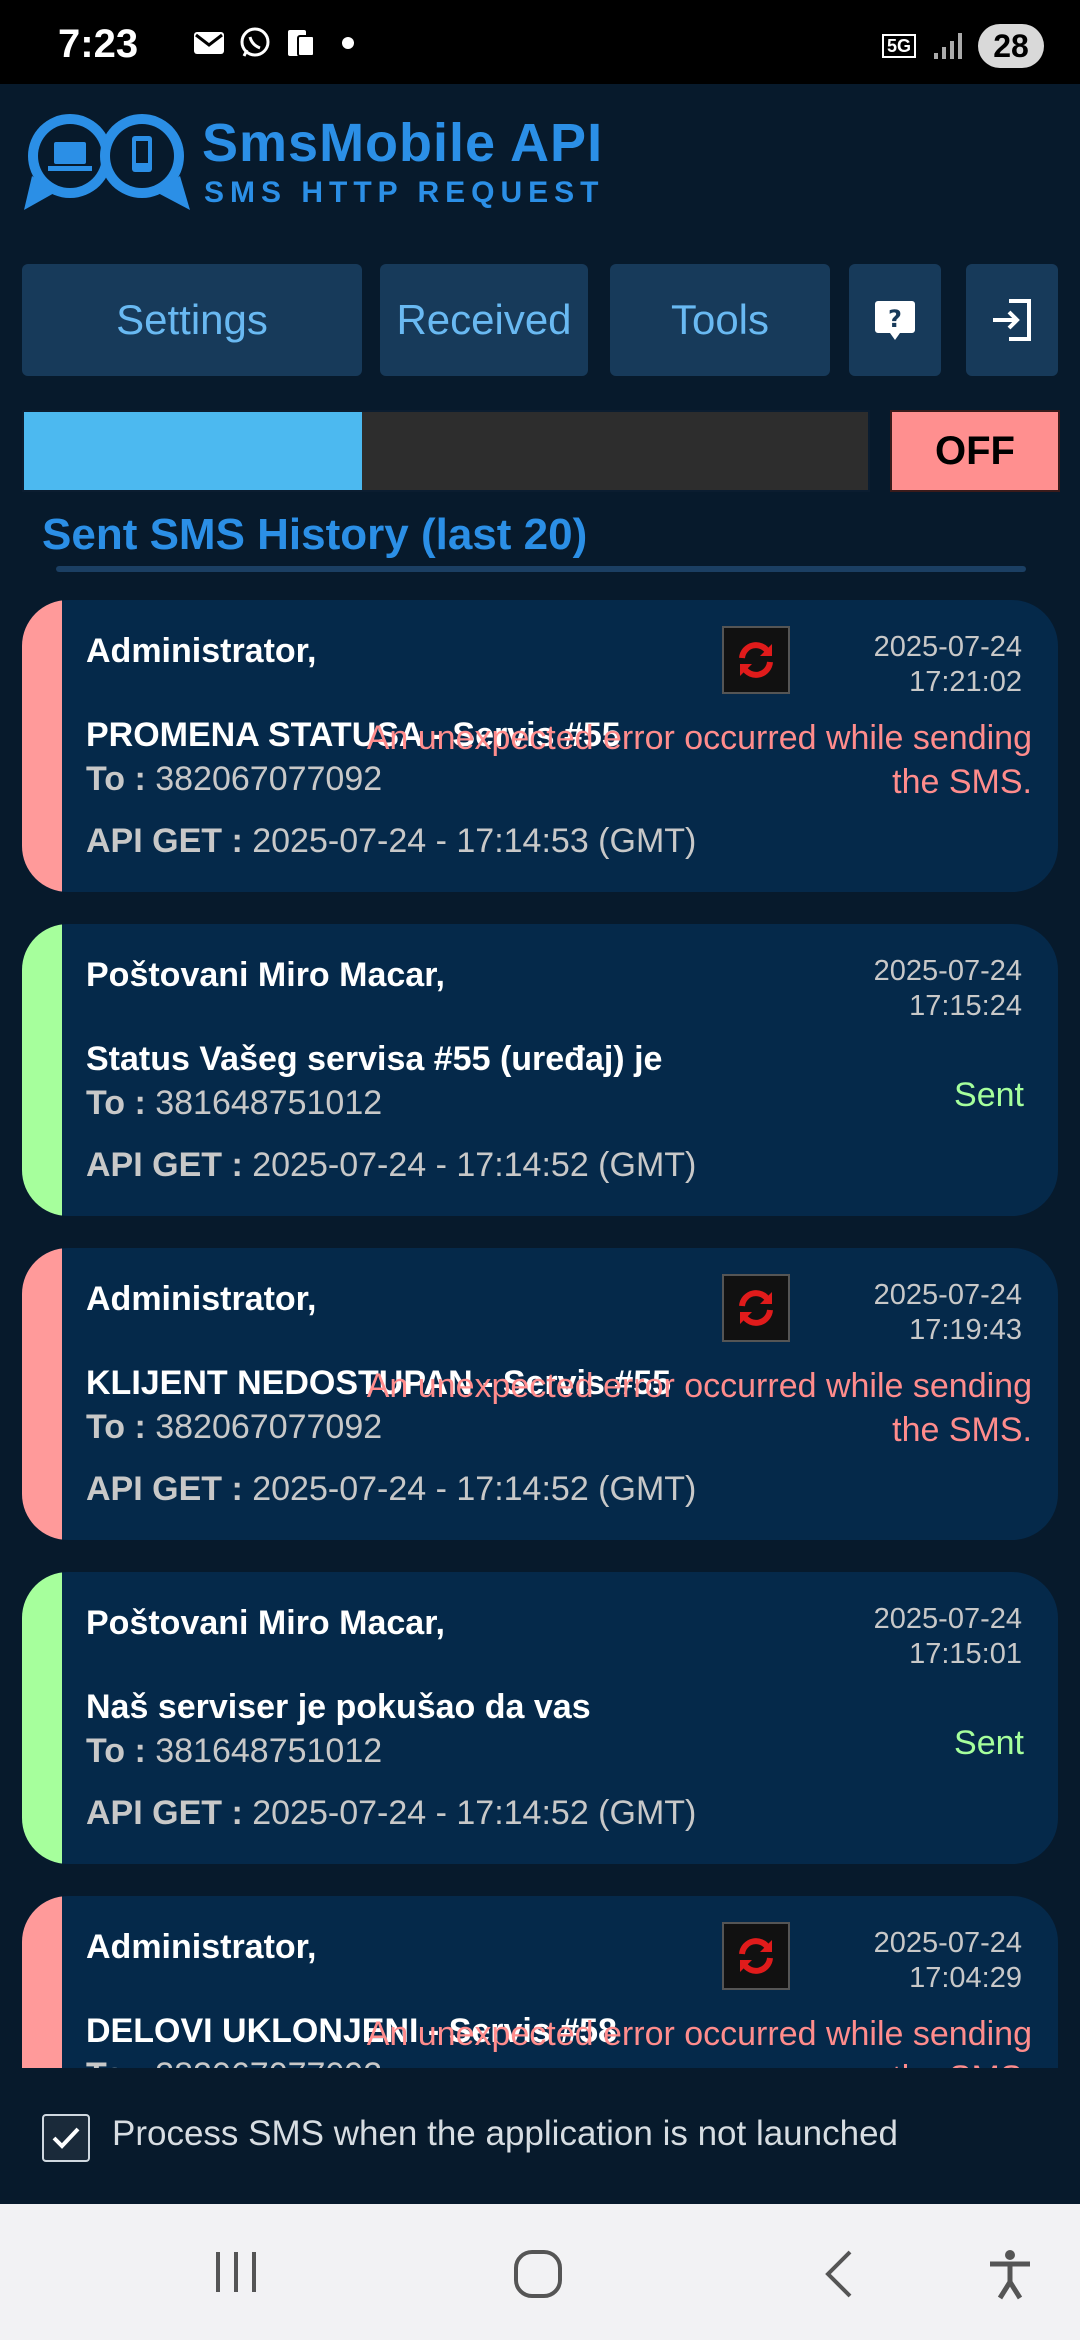  Describe the element at coordinates (965, 1330) in the screenshot. I see `sms-time: 17:19:43` at that location.